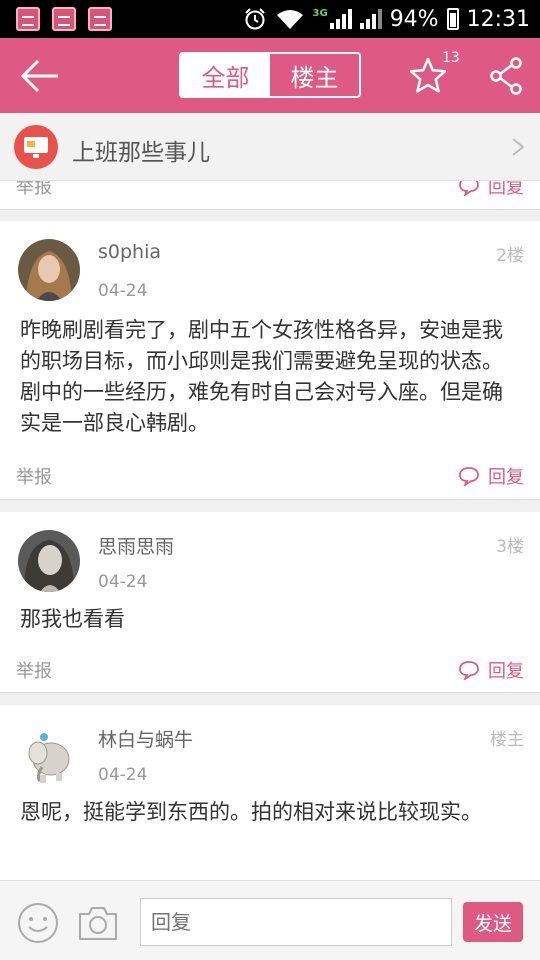 Image resolution: width=540 pixels, height=960 pixels. Describe the element at coordinates (136, 545) in the screenshot. I see `username: 思雨思雨` at that location.